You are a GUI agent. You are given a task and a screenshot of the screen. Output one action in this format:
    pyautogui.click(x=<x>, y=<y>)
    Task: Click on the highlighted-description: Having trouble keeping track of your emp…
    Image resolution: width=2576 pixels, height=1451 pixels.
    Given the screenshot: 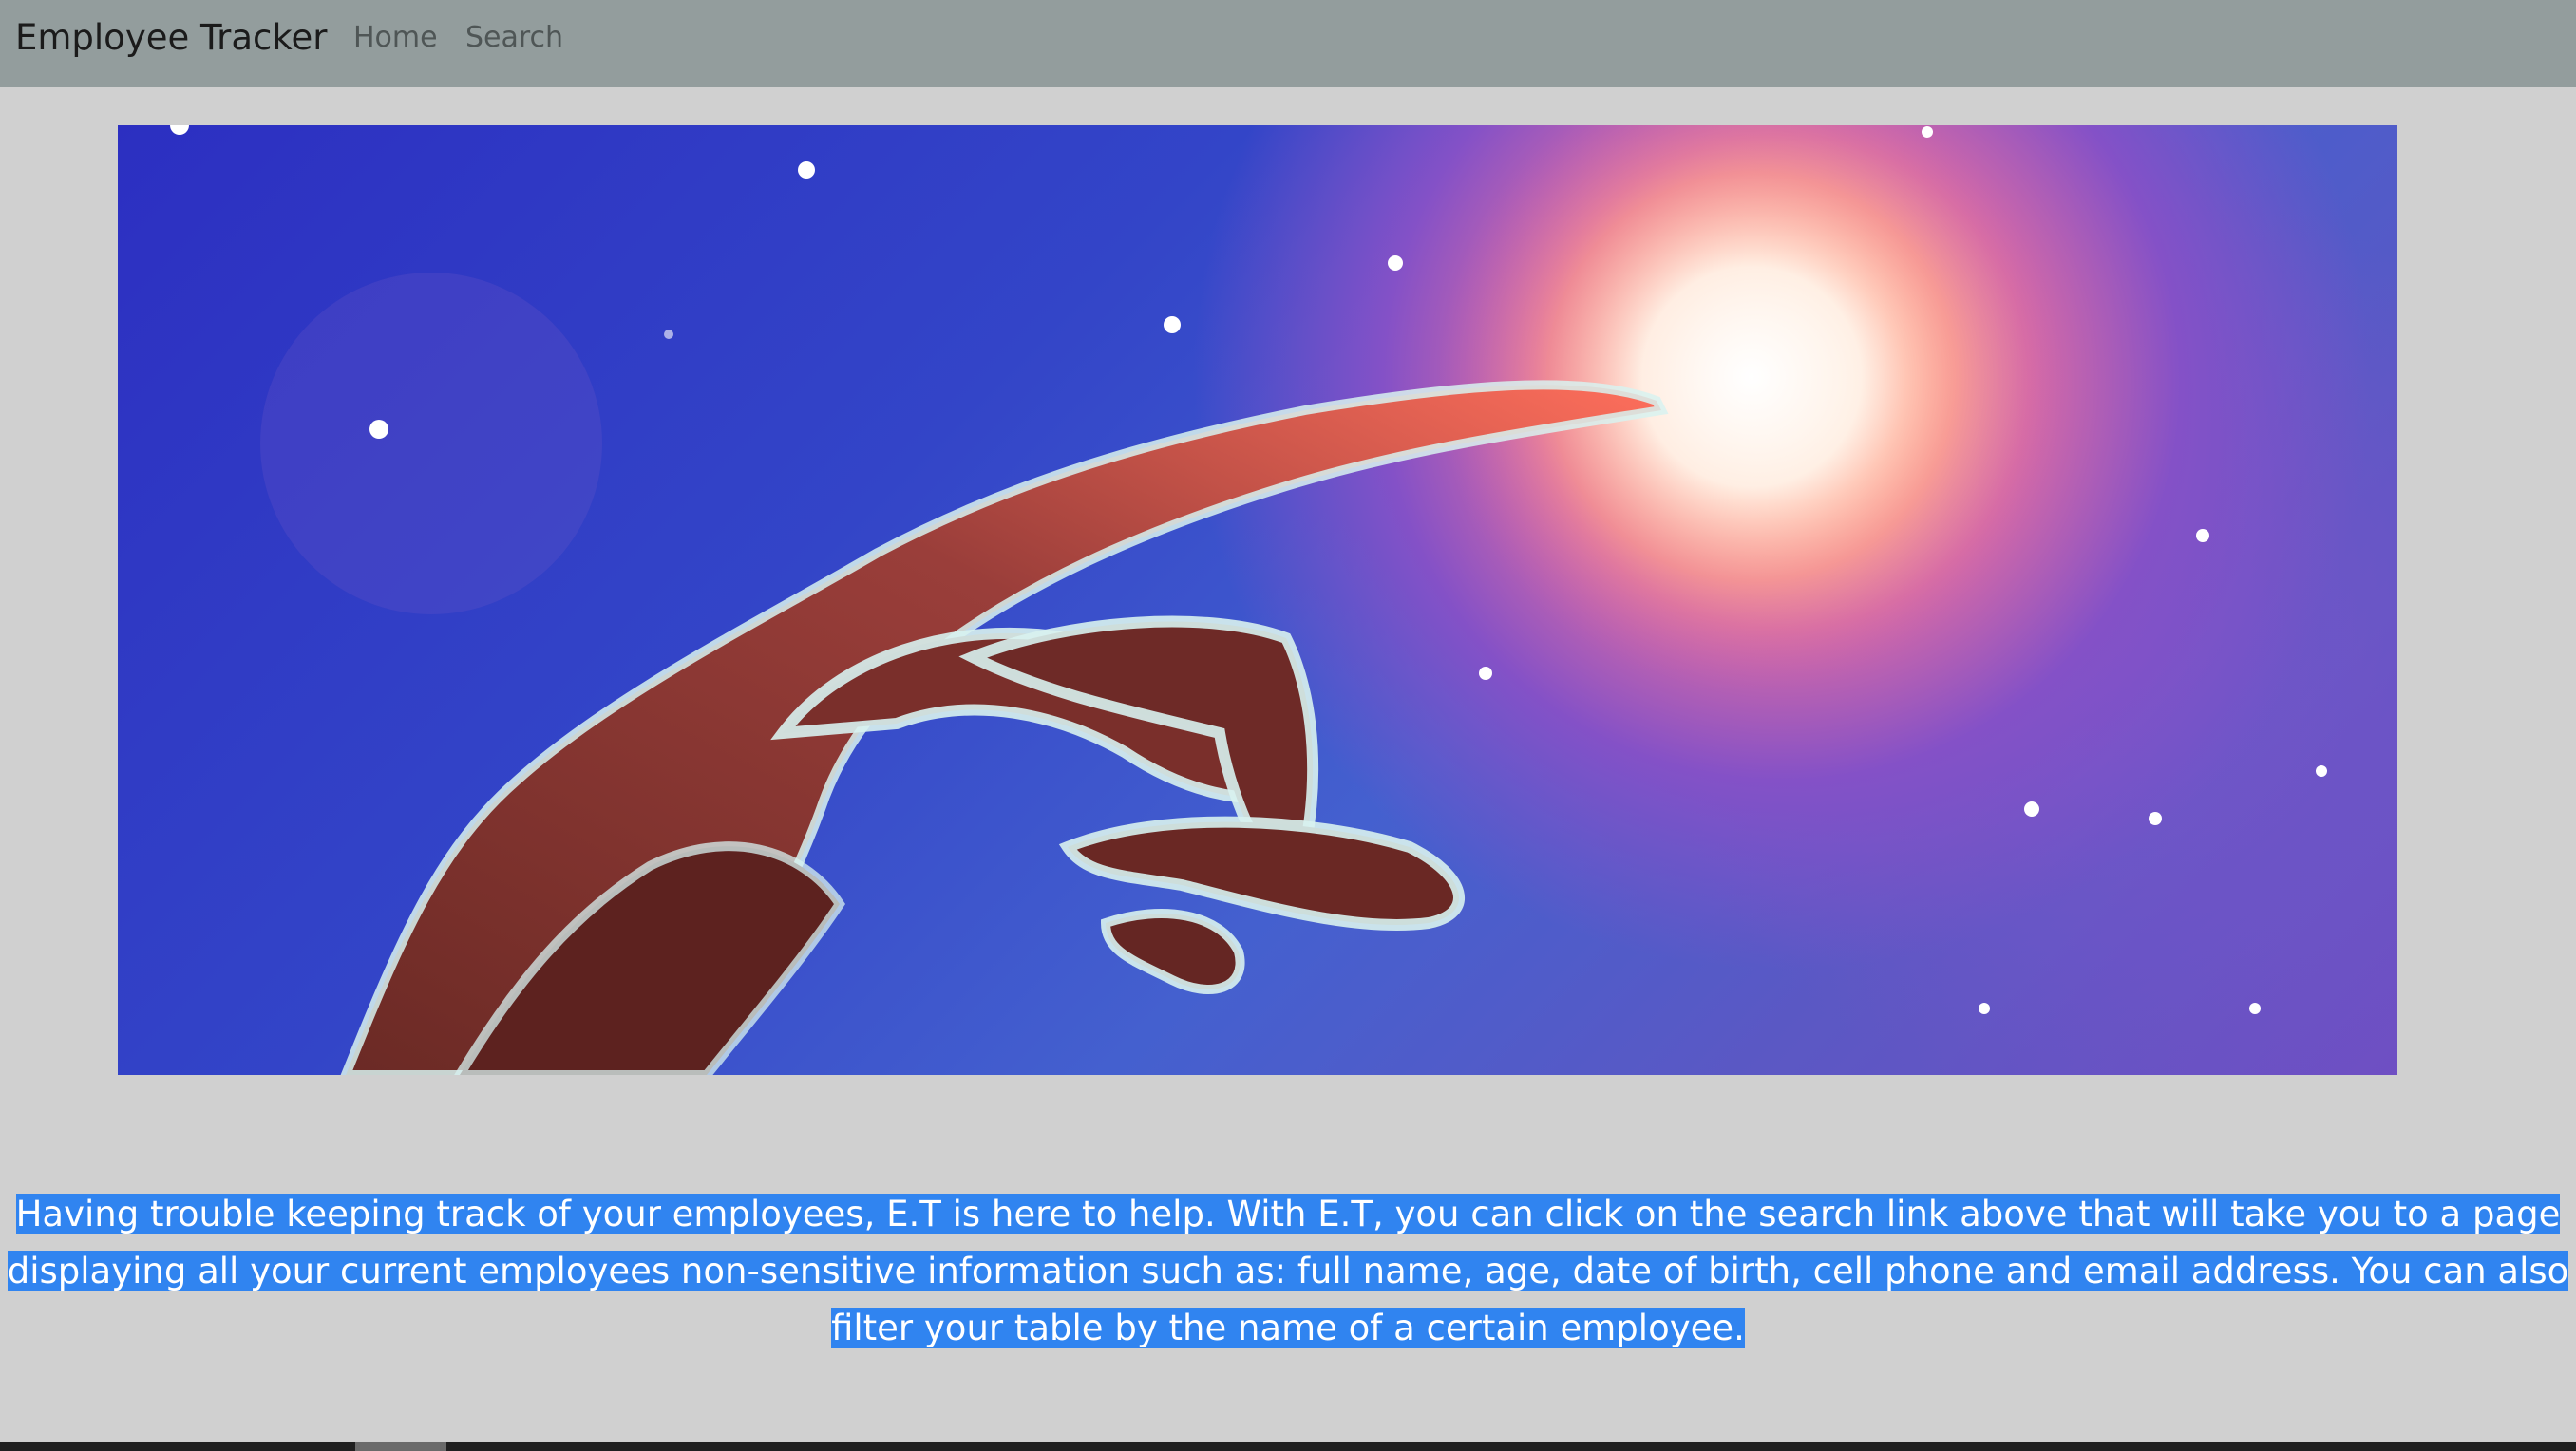 What is the action you would take?
    pyautogui.click(x=1288, y=1271)
    